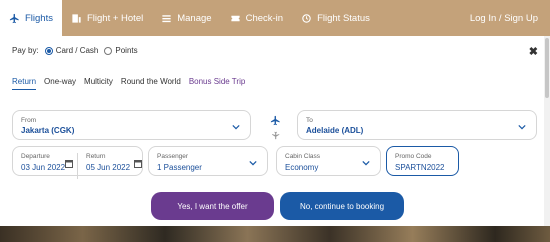 The height and width of the screenshot is (242, 550). What do you see at coordinates (39, 18) in the screenshot?
I see `tab-flights-label: Flights` at bounding box center [39, 18].